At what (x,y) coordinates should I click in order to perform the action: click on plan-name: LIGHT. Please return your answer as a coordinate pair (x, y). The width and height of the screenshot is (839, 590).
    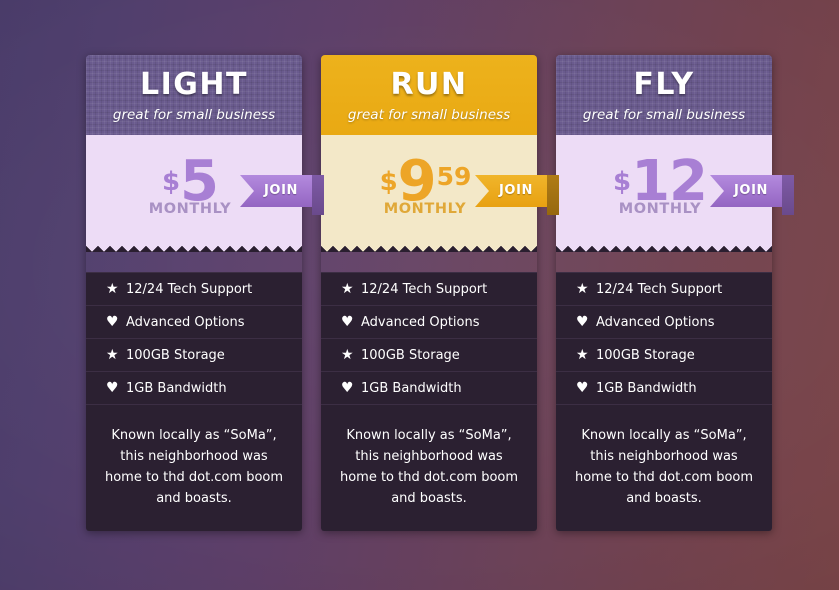
    Looking at the image, I should click on (194, 84).